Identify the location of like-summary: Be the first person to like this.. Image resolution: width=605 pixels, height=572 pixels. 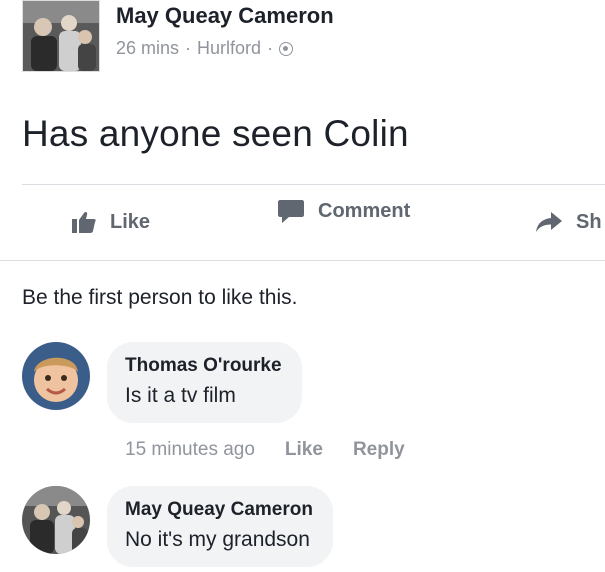
(160, 297).